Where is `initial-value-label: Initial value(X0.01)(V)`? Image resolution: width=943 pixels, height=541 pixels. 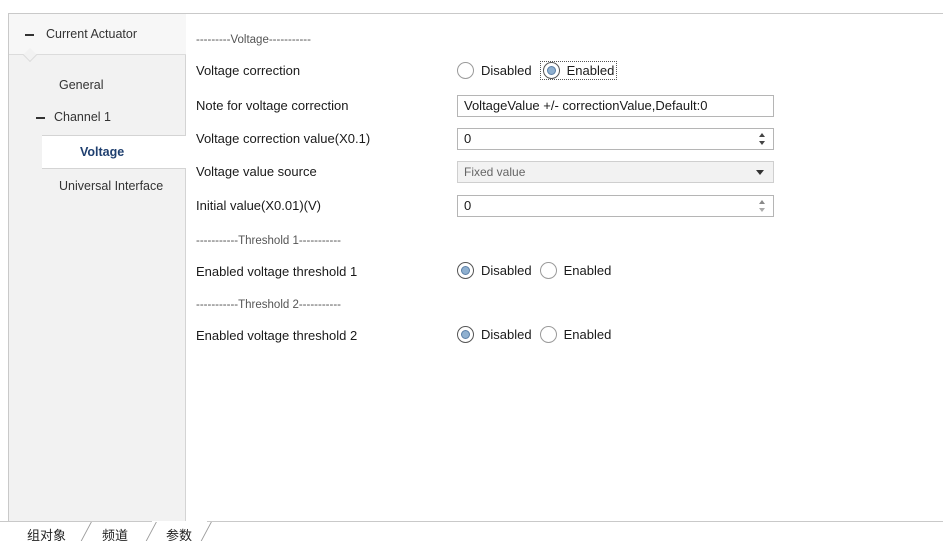 initial-value-label: Initial value(X0.01)(V) is located at coordinates (258, 205).